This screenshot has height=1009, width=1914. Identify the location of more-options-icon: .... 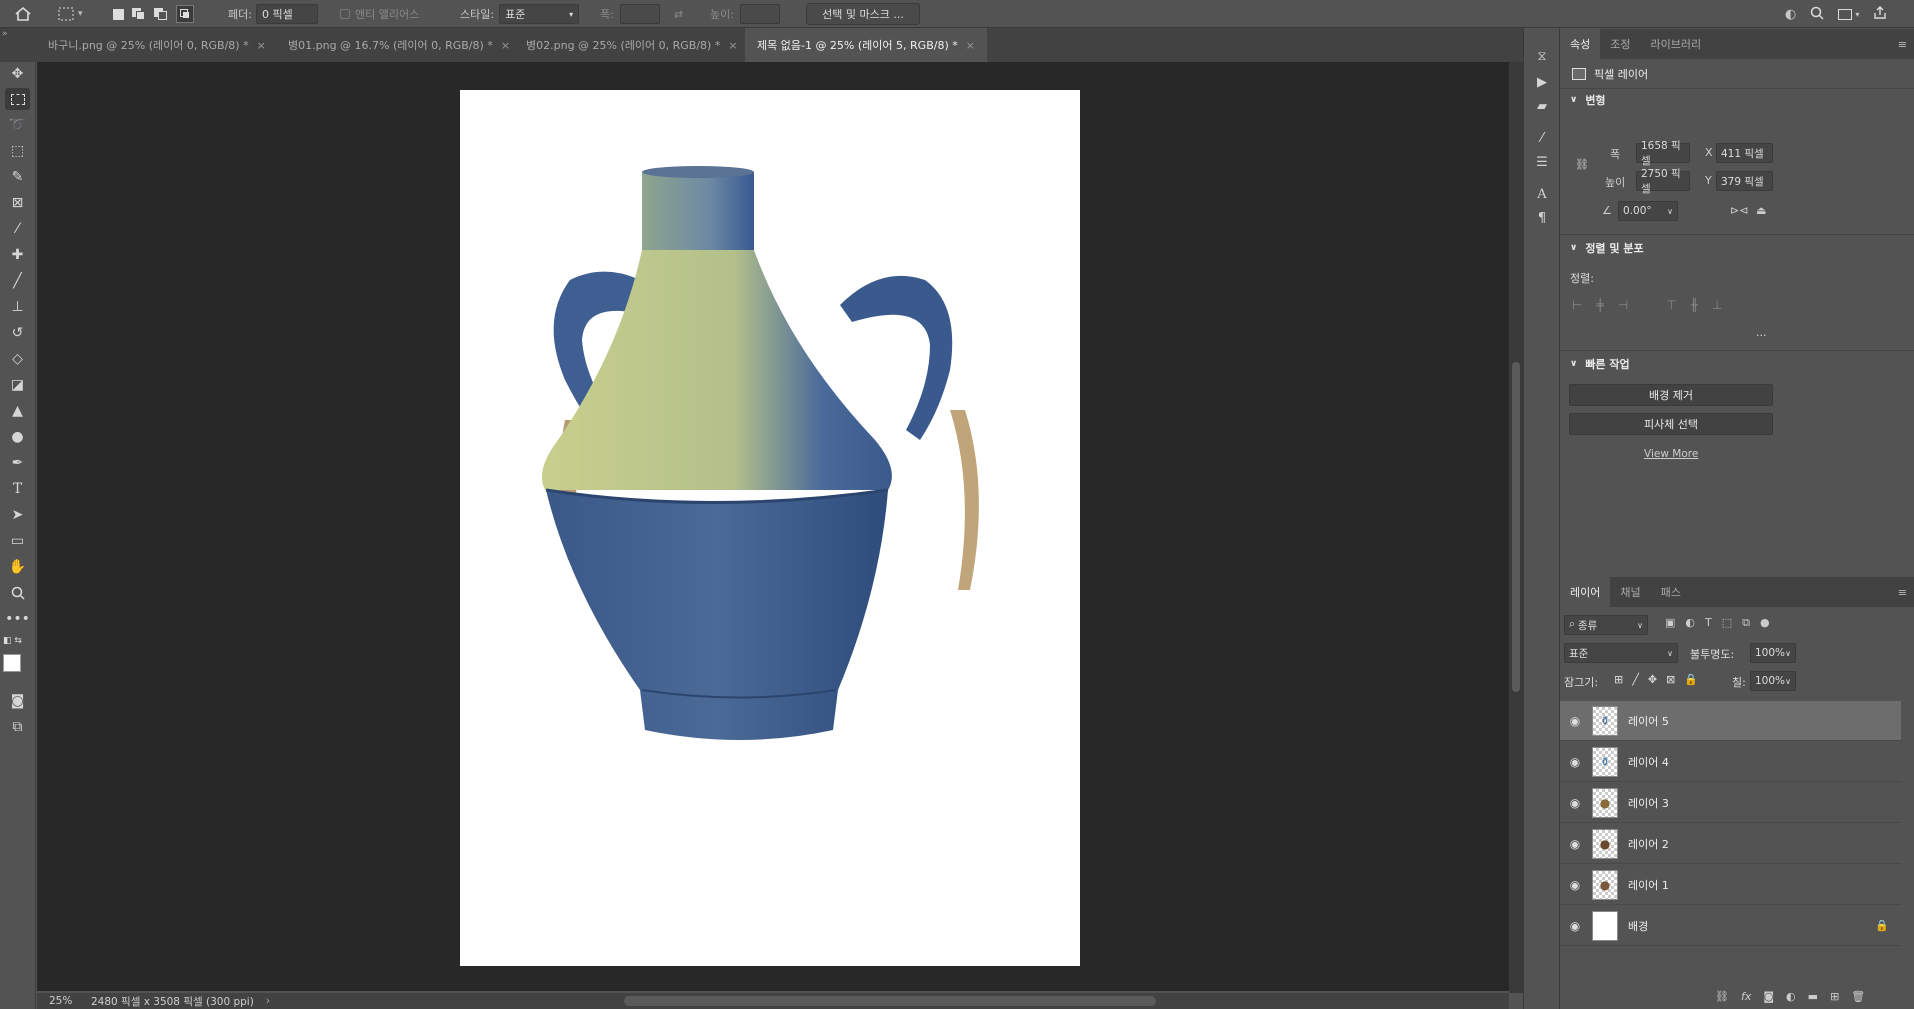
(1761, 332).